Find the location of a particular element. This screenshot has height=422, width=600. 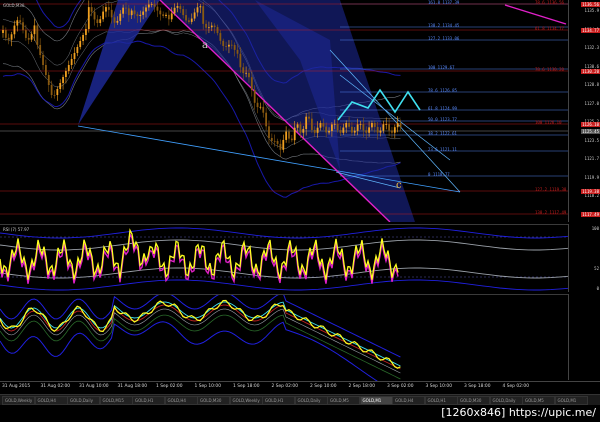

oscillator-axis is located at coordinates (584, 337).